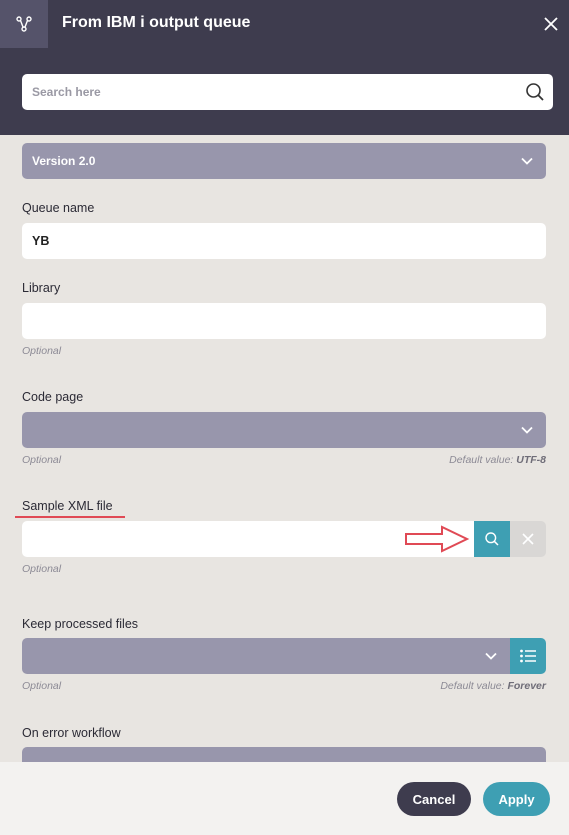 This screenshot has width=569, height=835. Describe the element at coordinates (42, 460) in the screenshot. I see `code-page-hint: Optional` at that location.